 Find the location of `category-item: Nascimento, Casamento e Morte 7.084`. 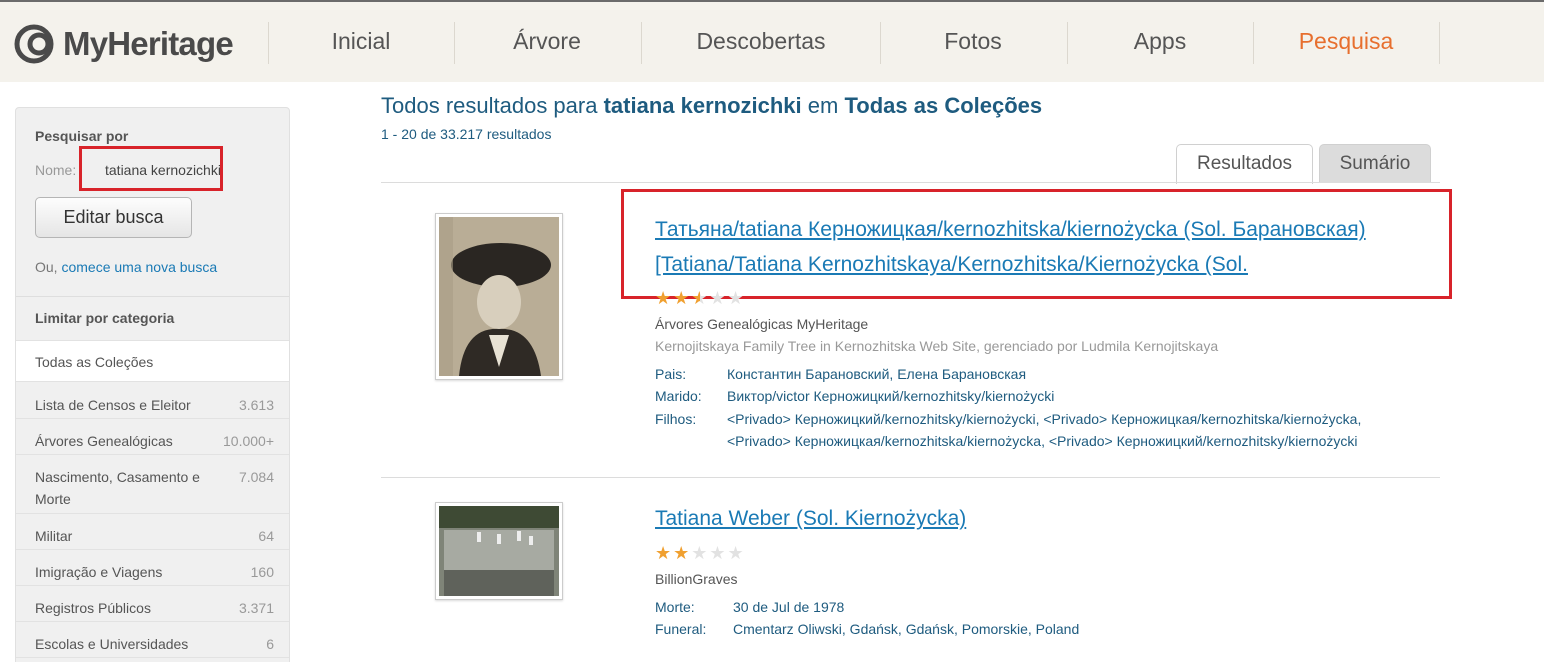

category-item: Nascimento, Casamento e Morte 7.084 is located at coordinates (152, 484).